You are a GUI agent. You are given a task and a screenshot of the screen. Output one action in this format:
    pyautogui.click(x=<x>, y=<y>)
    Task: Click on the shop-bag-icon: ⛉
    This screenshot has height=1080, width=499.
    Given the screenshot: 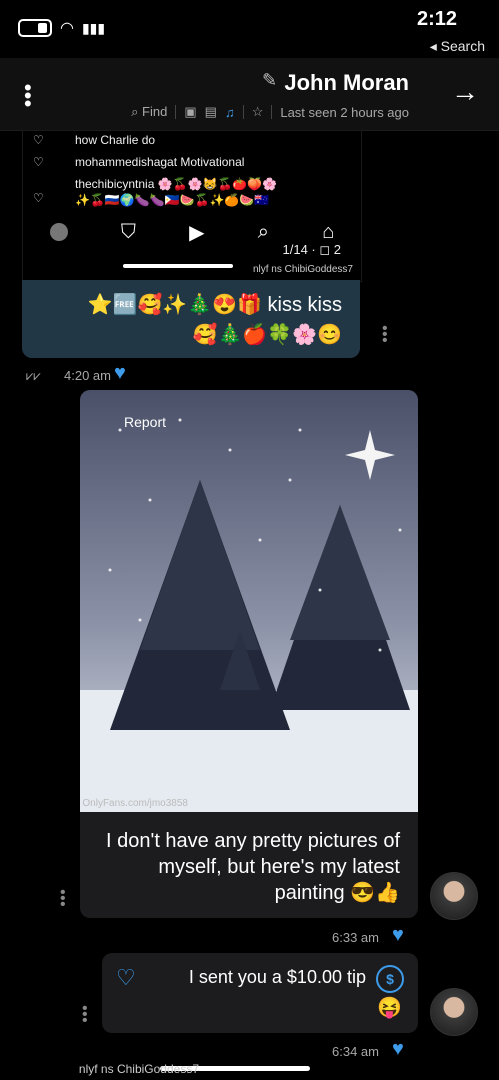 What is the action you would take?
    pyautogui.click(x=128, y=231)
    